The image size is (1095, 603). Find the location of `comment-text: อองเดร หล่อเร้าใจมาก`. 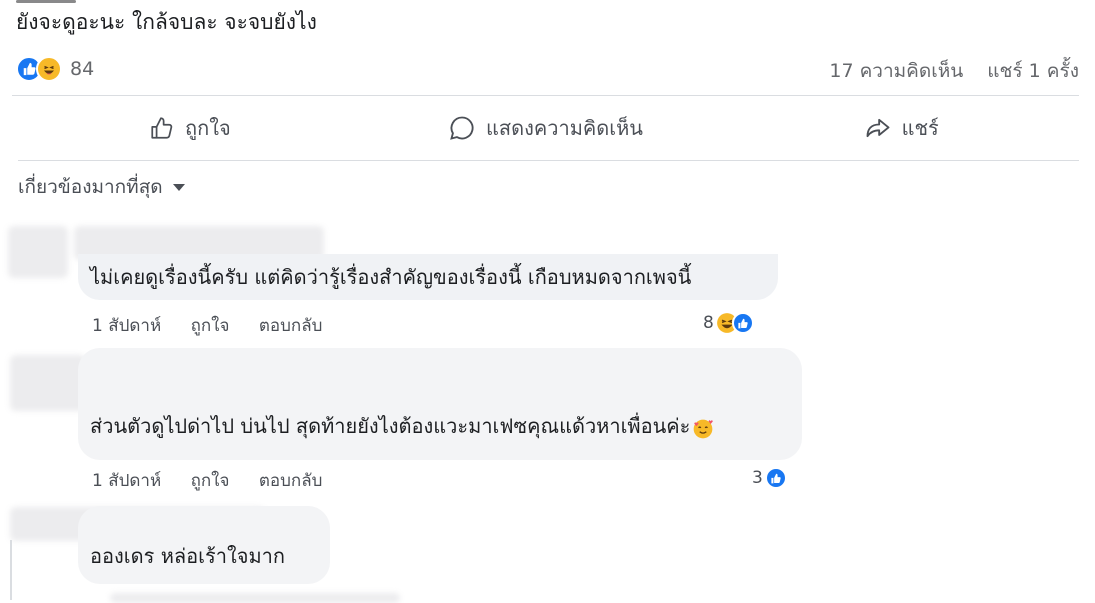

comment-text: อองเดร หล่อเร้าใจมาก is located at coordinates (187, 556).